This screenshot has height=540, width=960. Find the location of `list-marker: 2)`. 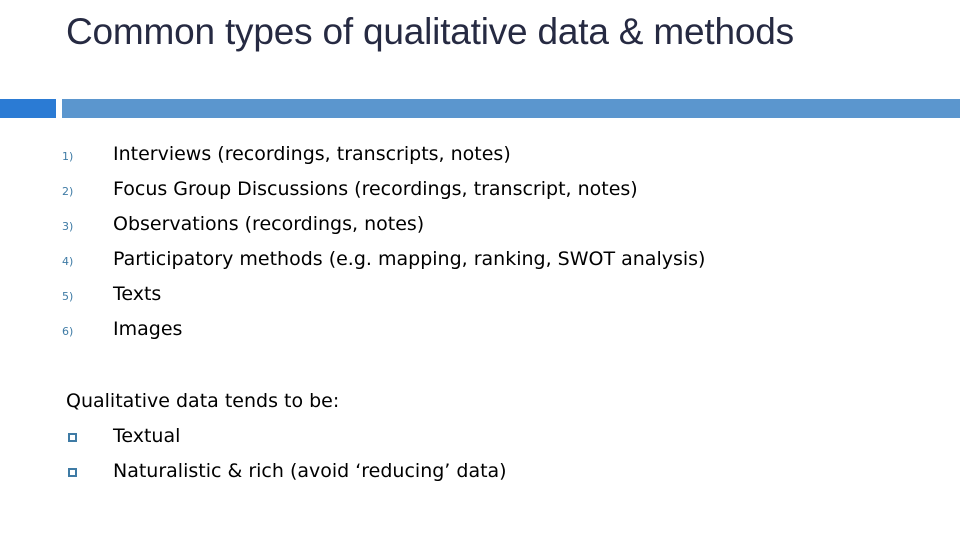

list-marker: 2) is located at coordinates (68, 191).